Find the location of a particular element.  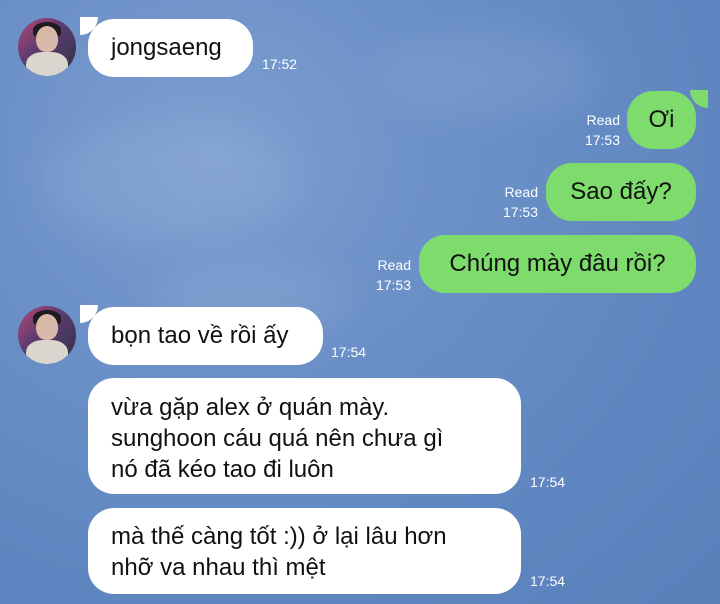

outgoing-message: Chúng mày đâu rồi? is located at coordinates (557, 264).